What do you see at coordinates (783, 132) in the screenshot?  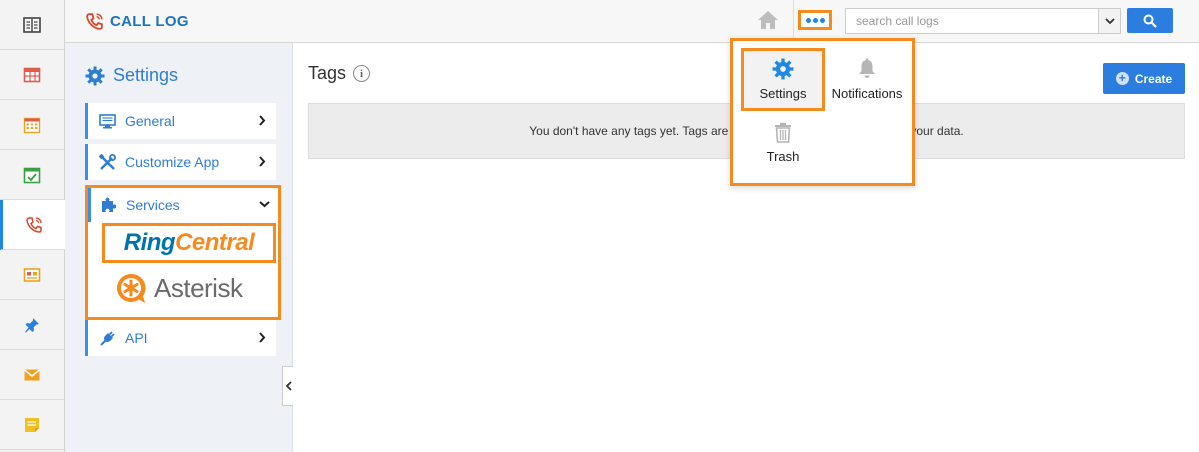 I see `trash-icon` at bounding box center [783, 132].